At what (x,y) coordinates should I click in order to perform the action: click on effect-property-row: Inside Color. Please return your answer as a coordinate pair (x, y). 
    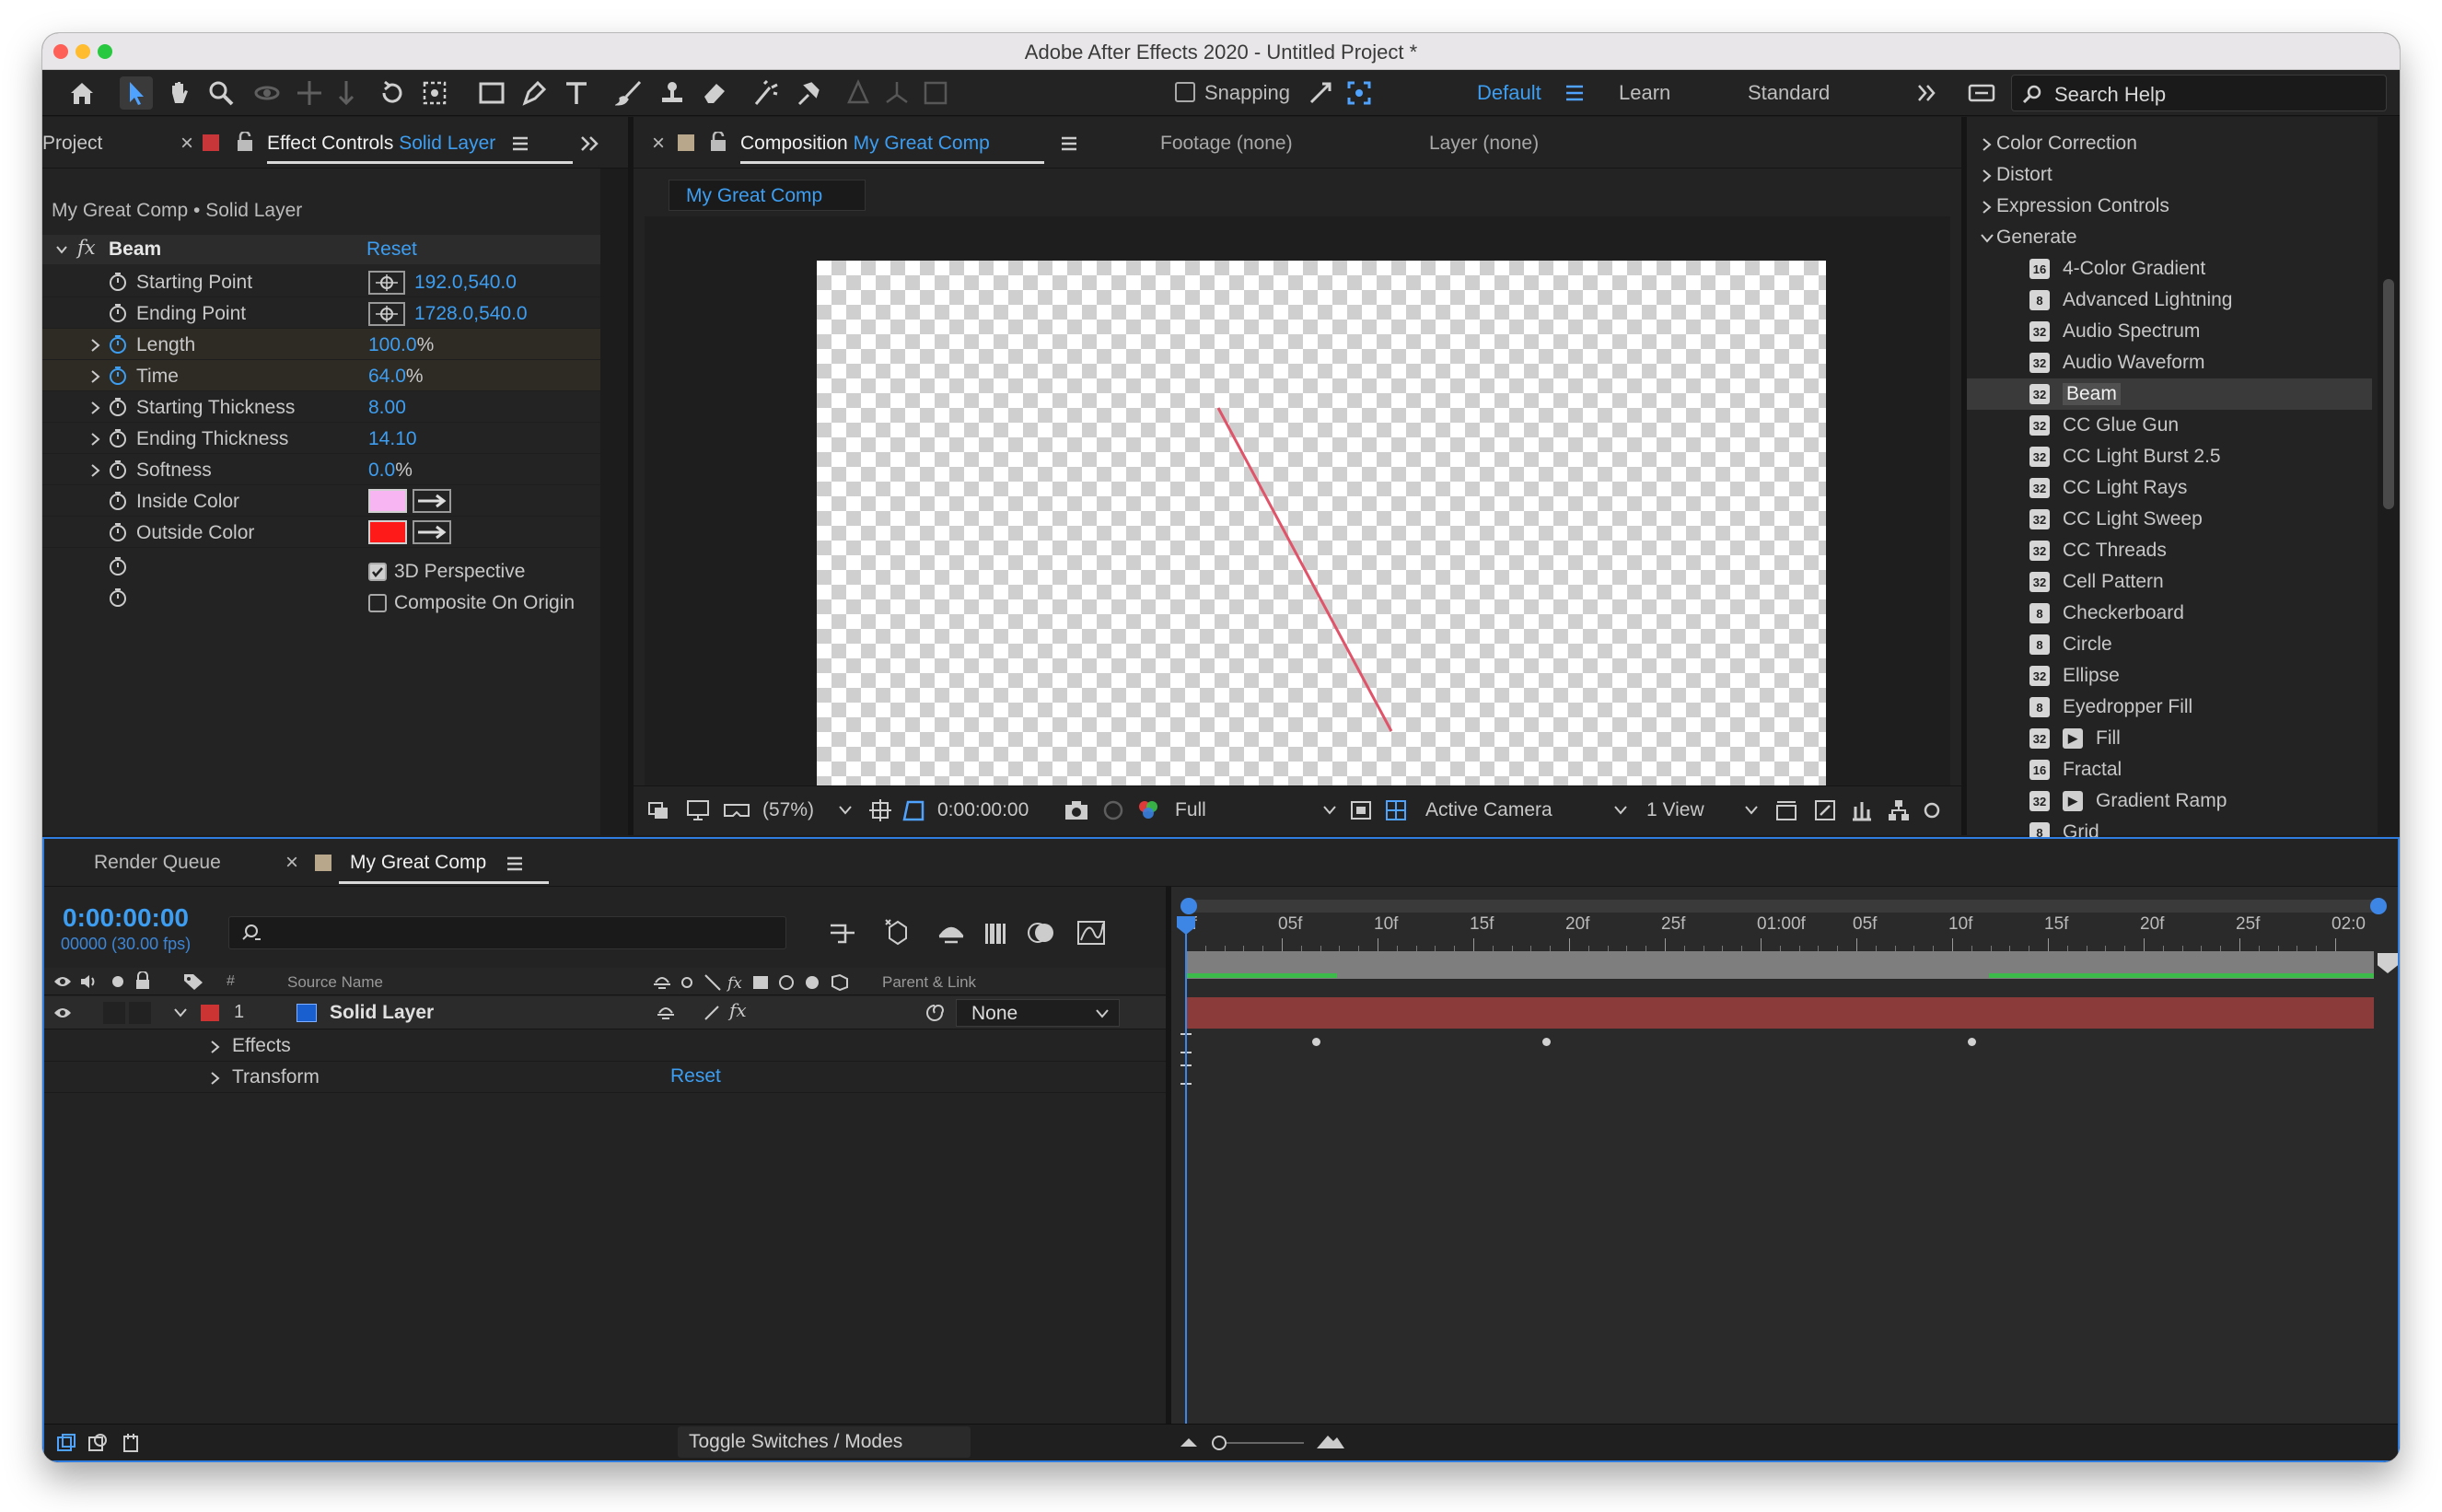
    Looking at the image, I should click on (321, 501).